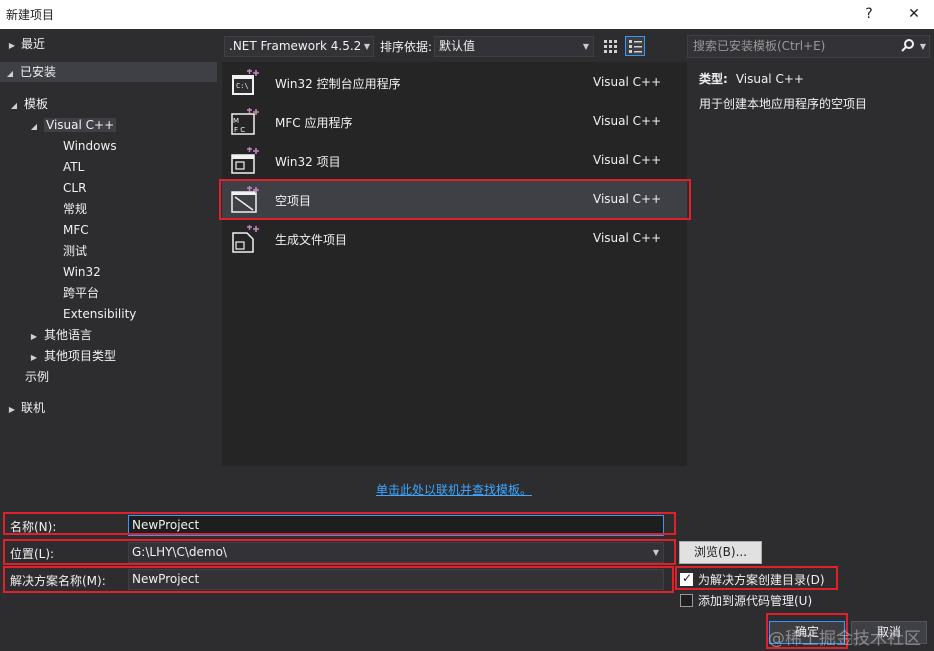 This screenshot has width=934, height=651. What do you see at coordinates (36, 104) in the screenshot?
I see `tree-item-label: 模板` at bounding box center [36, 104].